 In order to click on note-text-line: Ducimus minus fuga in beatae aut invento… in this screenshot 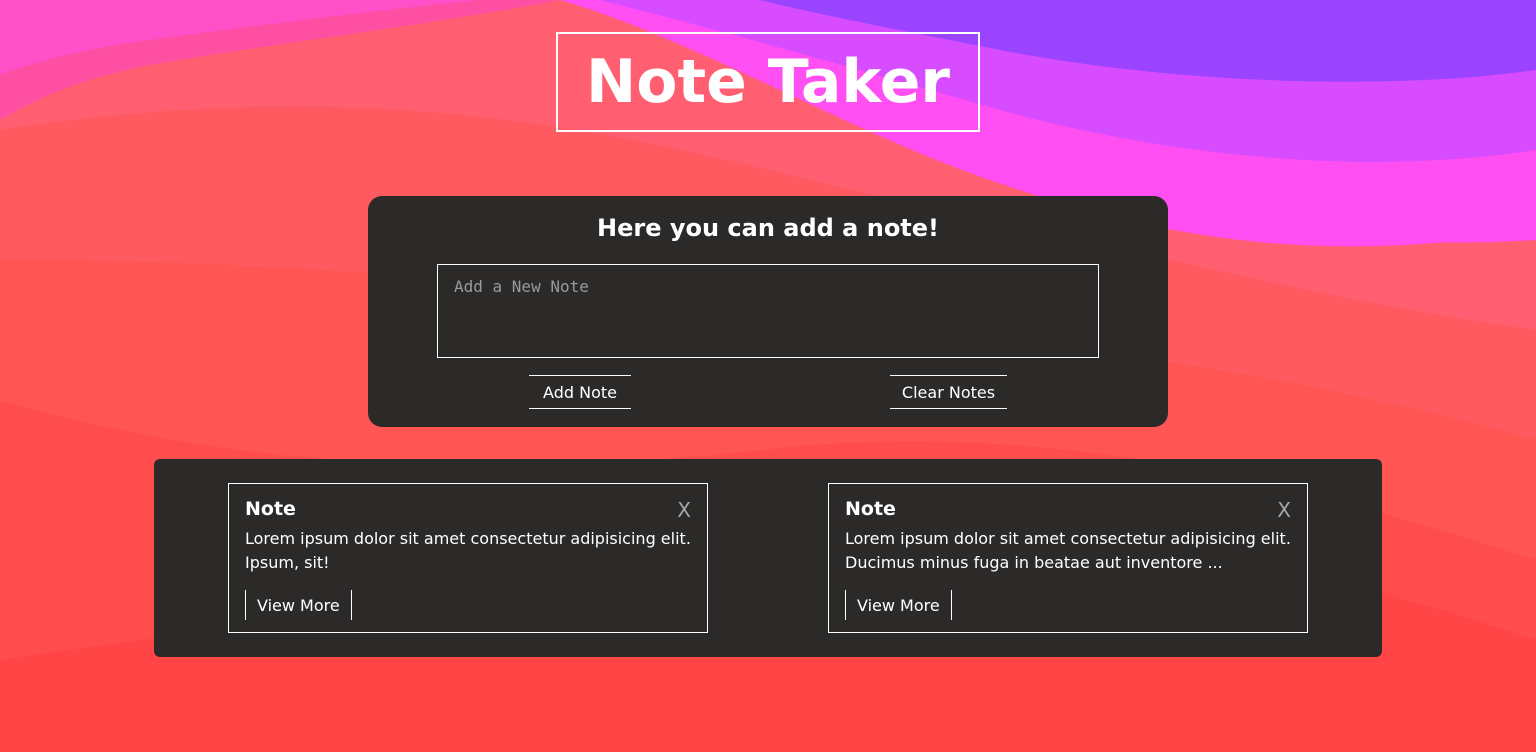, I will do `click(1034, 562)`.